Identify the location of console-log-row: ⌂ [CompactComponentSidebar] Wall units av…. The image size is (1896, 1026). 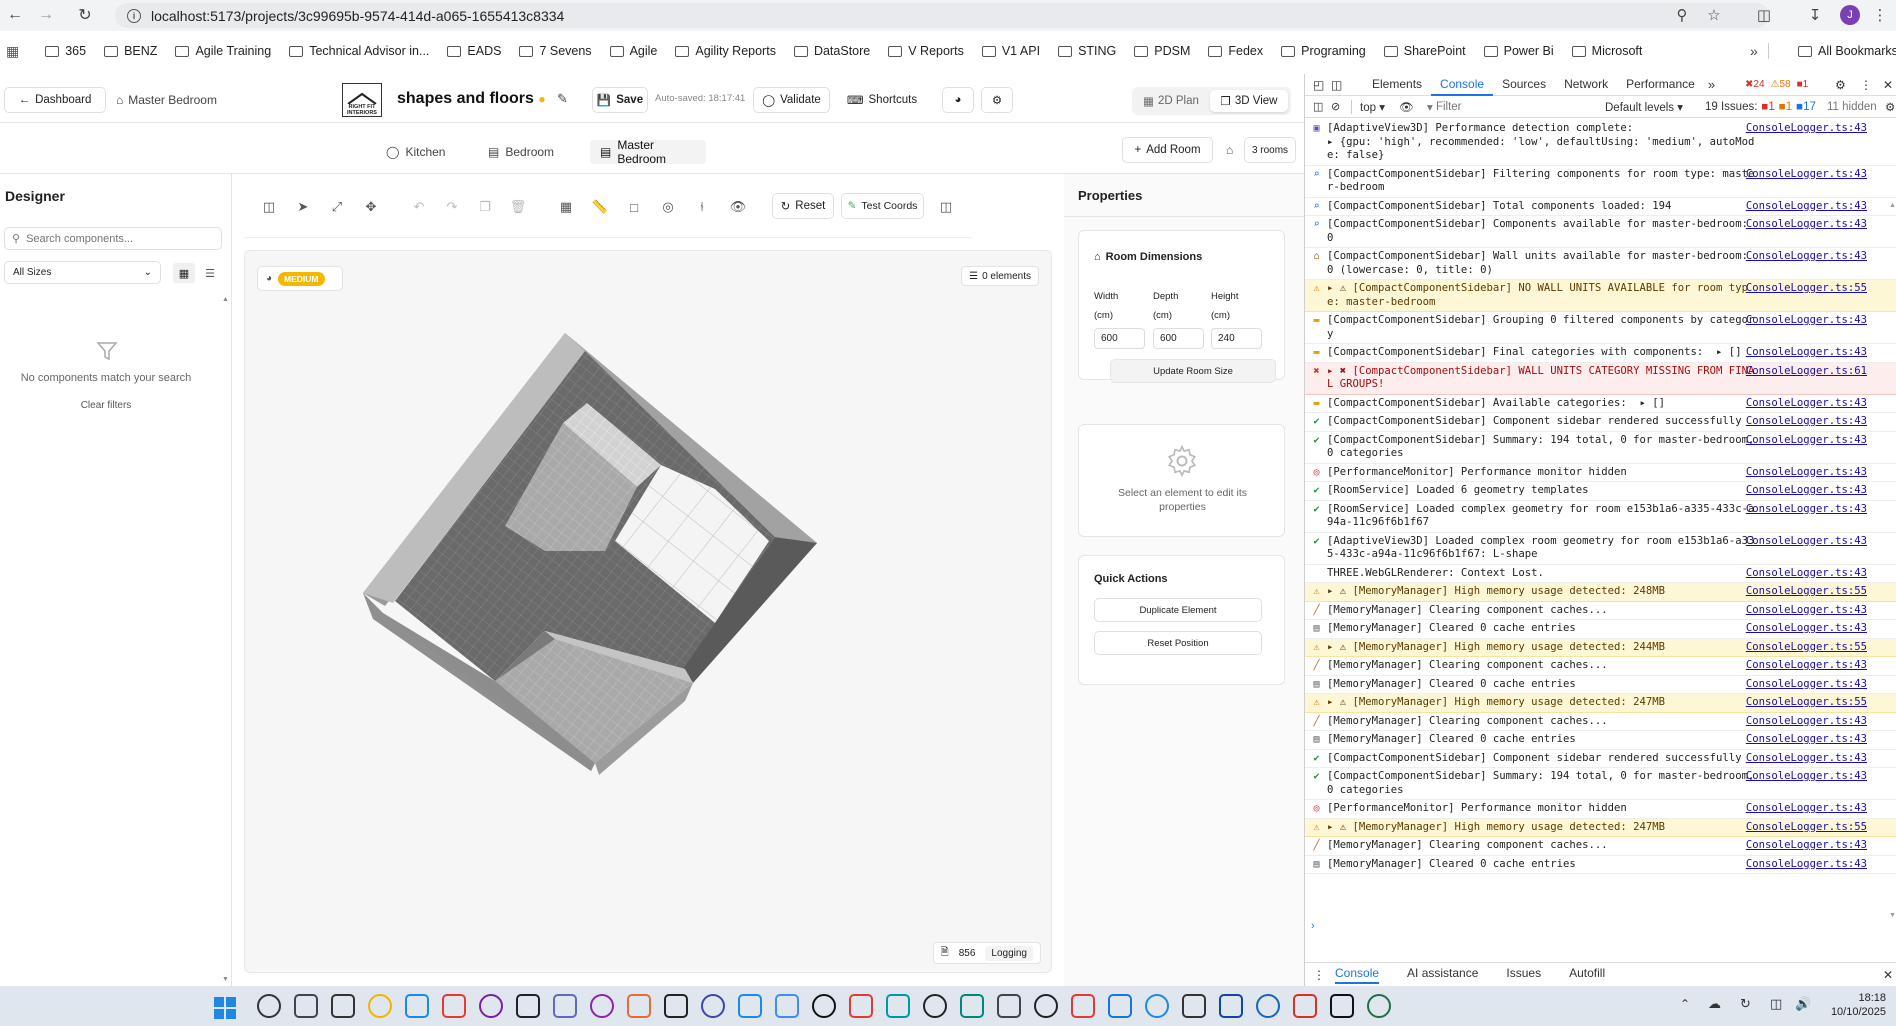
(1600, 264).